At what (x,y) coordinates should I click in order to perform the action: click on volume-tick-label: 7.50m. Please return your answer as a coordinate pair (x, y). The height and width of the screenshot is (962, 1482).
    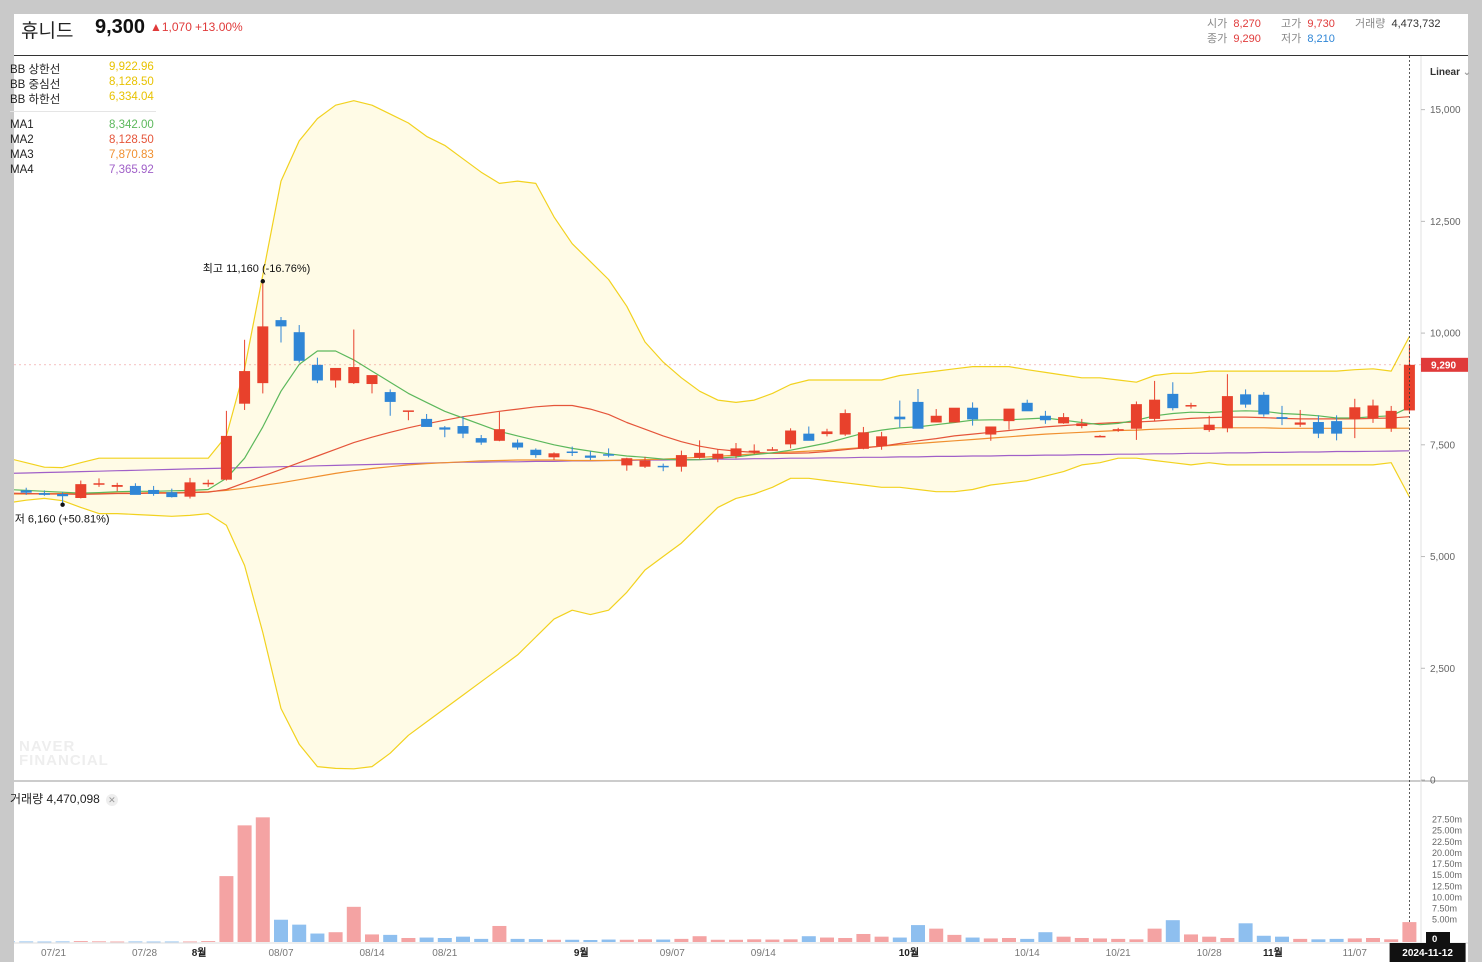
    Looking at the image, I should click on (1444, 909).